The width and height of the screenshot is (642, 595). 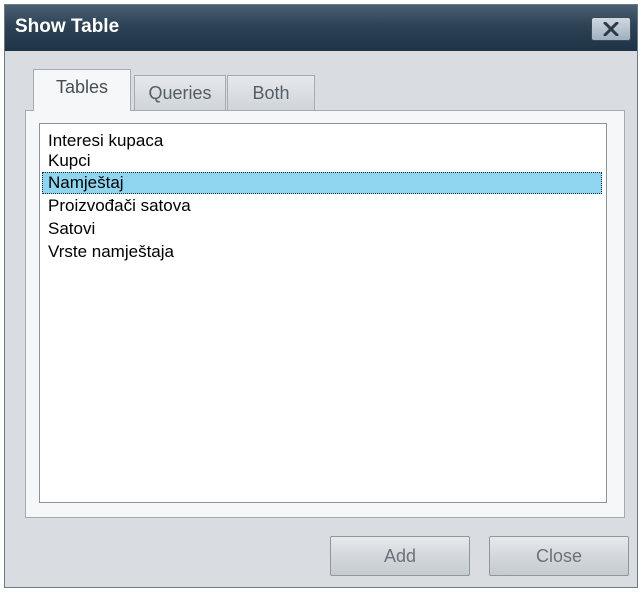 I want to click on close-window-button, so click(x=611, y=29).